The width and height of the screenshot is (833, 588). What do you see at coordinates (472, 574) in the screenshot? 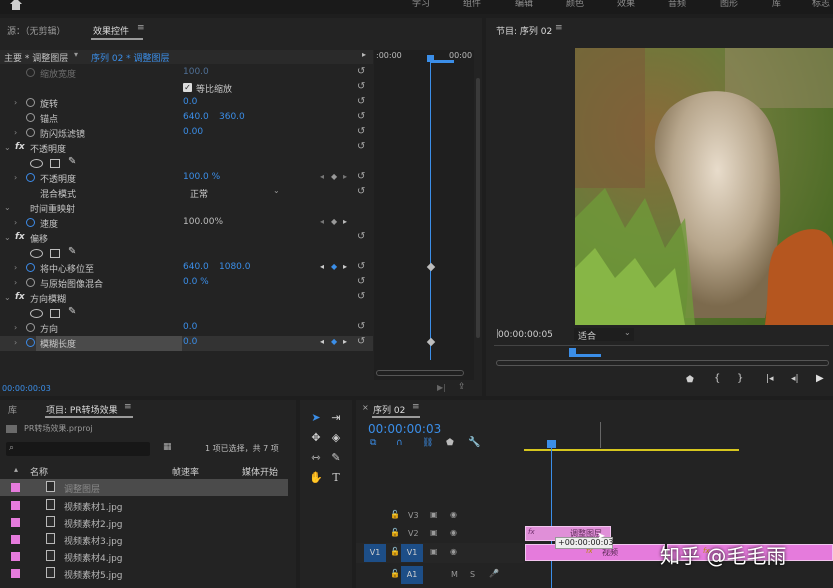
I see `solo-button: S` at bounding box center [472, 574].